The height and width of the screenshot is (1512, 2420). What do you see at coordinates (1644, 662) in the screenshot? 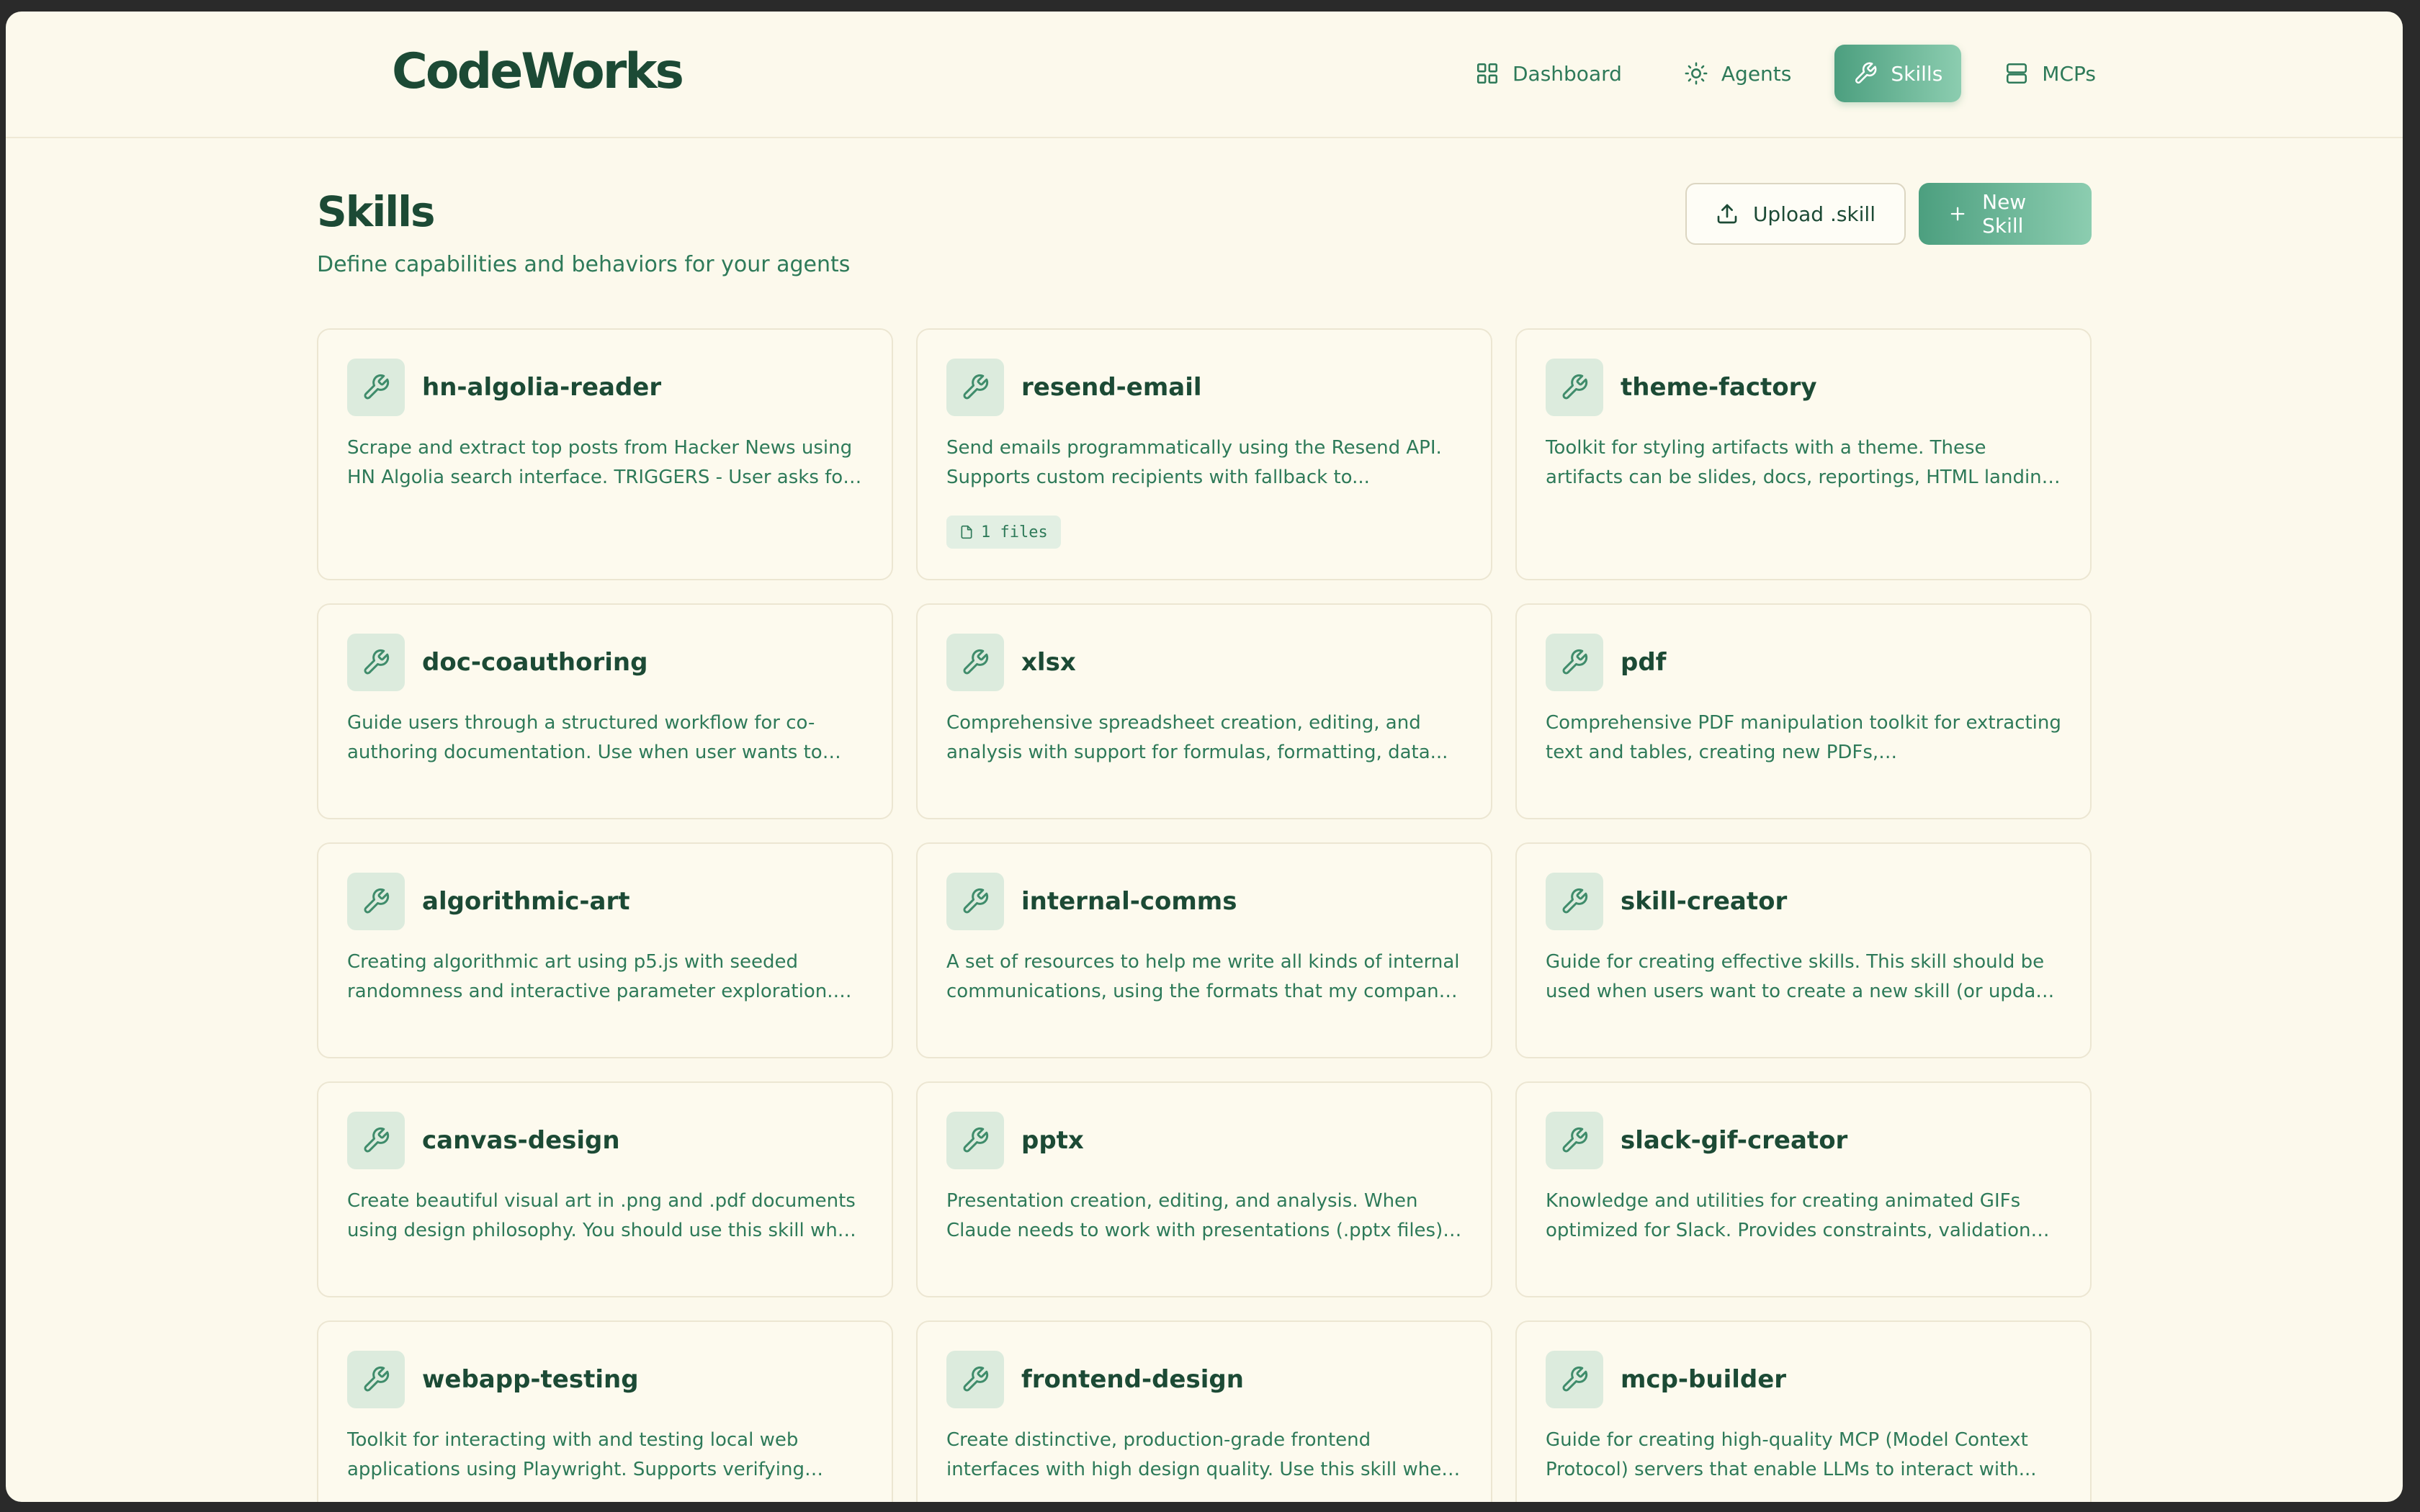
I see `skill-name: pdf` at bounding box center [1644, 662].